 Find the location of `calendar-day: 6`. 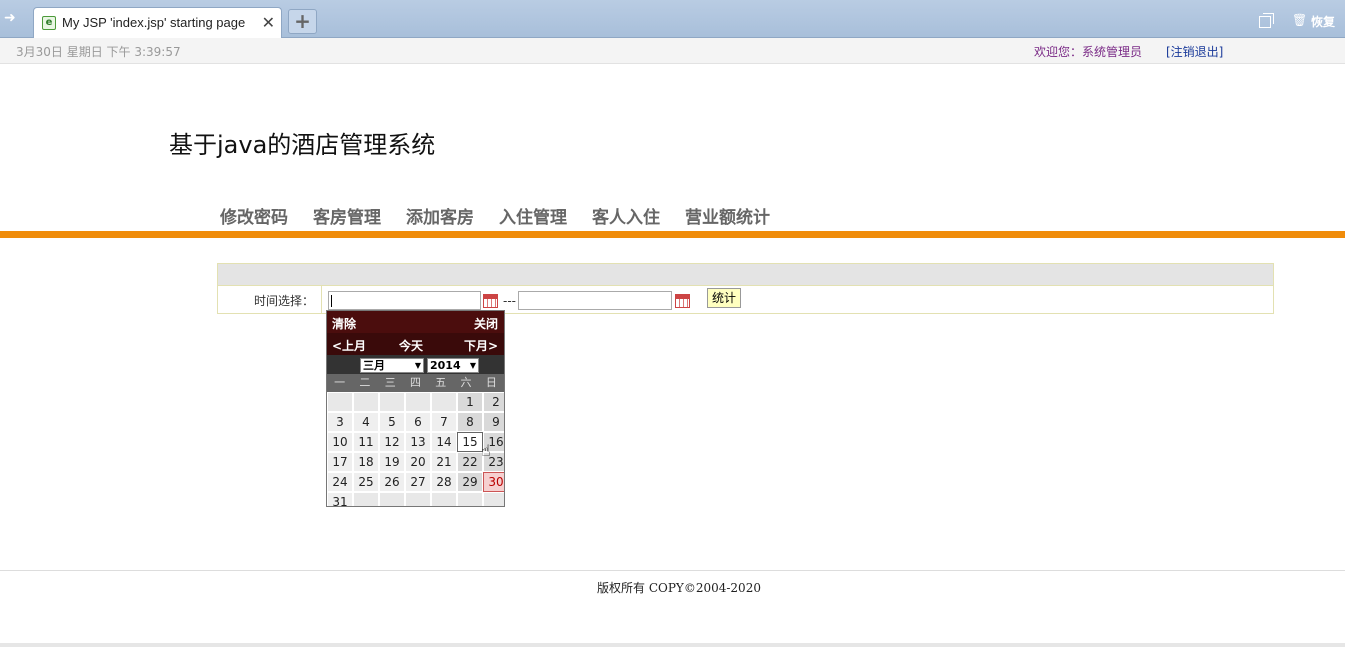

calendar-day: 6 is located at coordinates (418, 422).